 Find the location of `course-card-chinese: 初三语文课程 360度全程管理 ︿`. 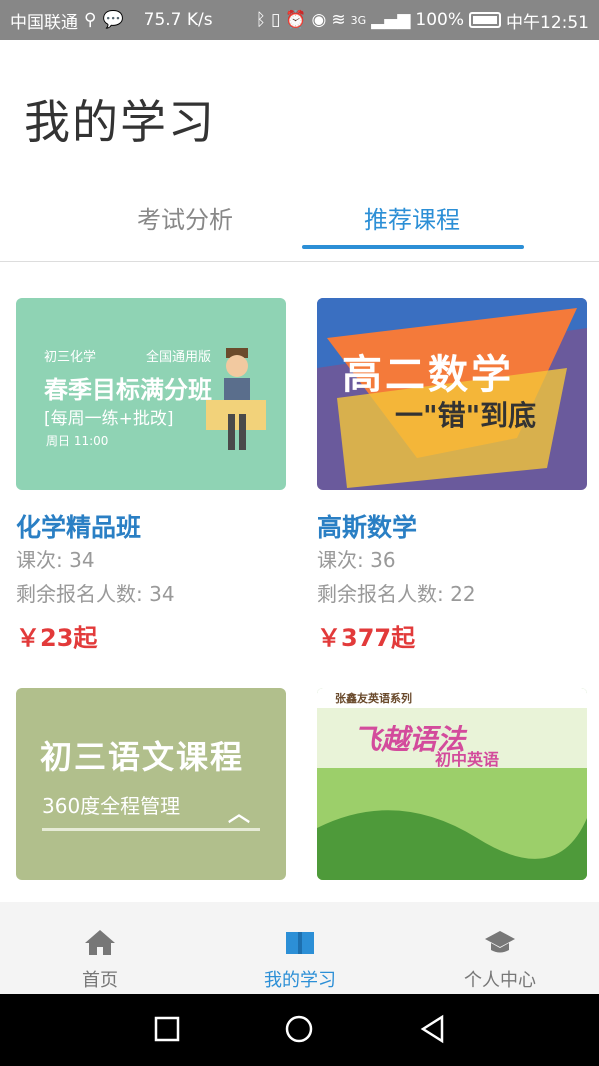

course-card-chinese: 初三语文课程 360度全程管理 ︿ is located at coordinates (151, 784).